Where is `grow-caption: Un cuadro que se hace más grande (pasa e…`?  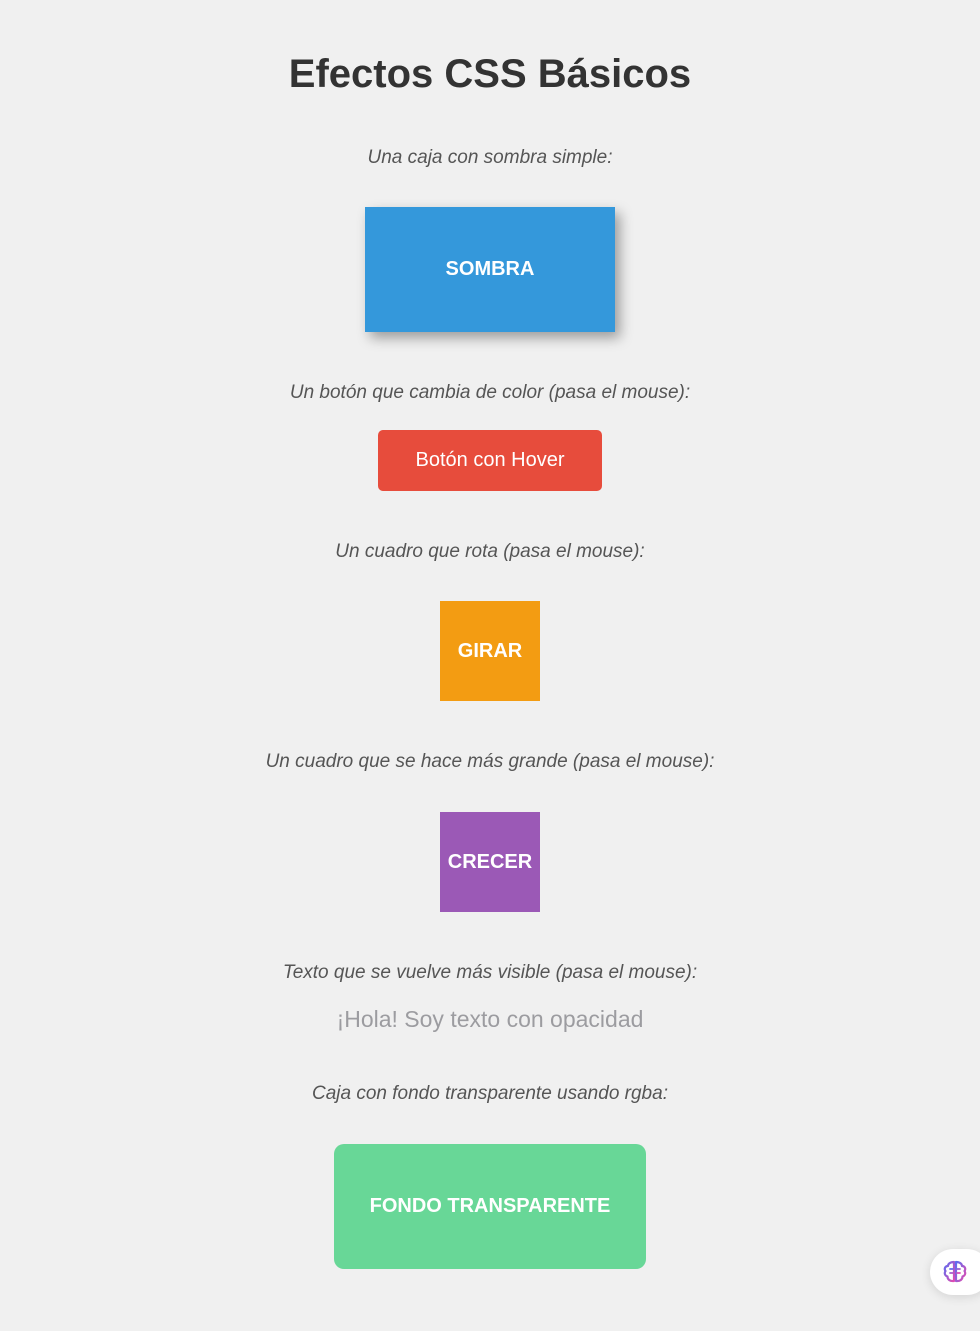 grow-caption: Un cuadro que se hace más grande (pasa e… is located at coordinates (490, 761).